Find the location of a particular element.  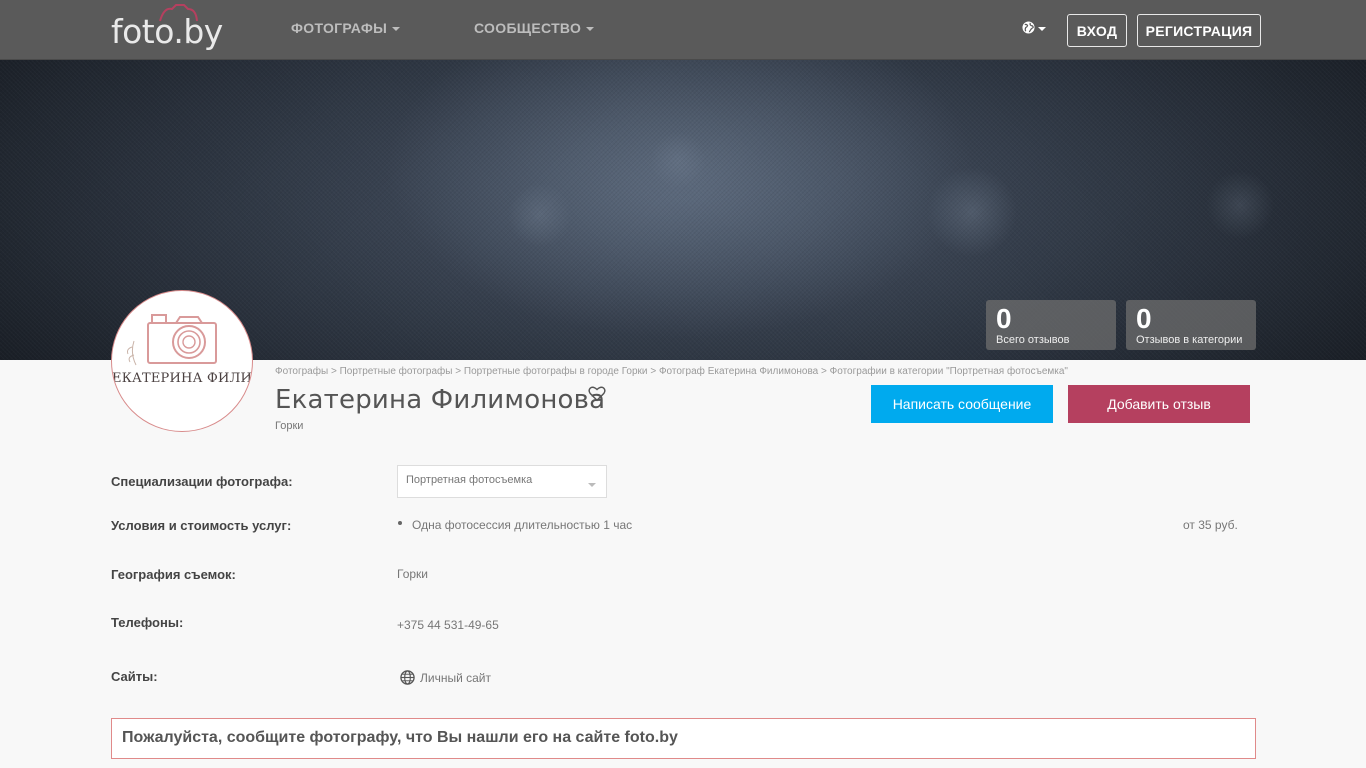

photographer-name: Екатерина Филимонова is located at coordinates (440, 400).